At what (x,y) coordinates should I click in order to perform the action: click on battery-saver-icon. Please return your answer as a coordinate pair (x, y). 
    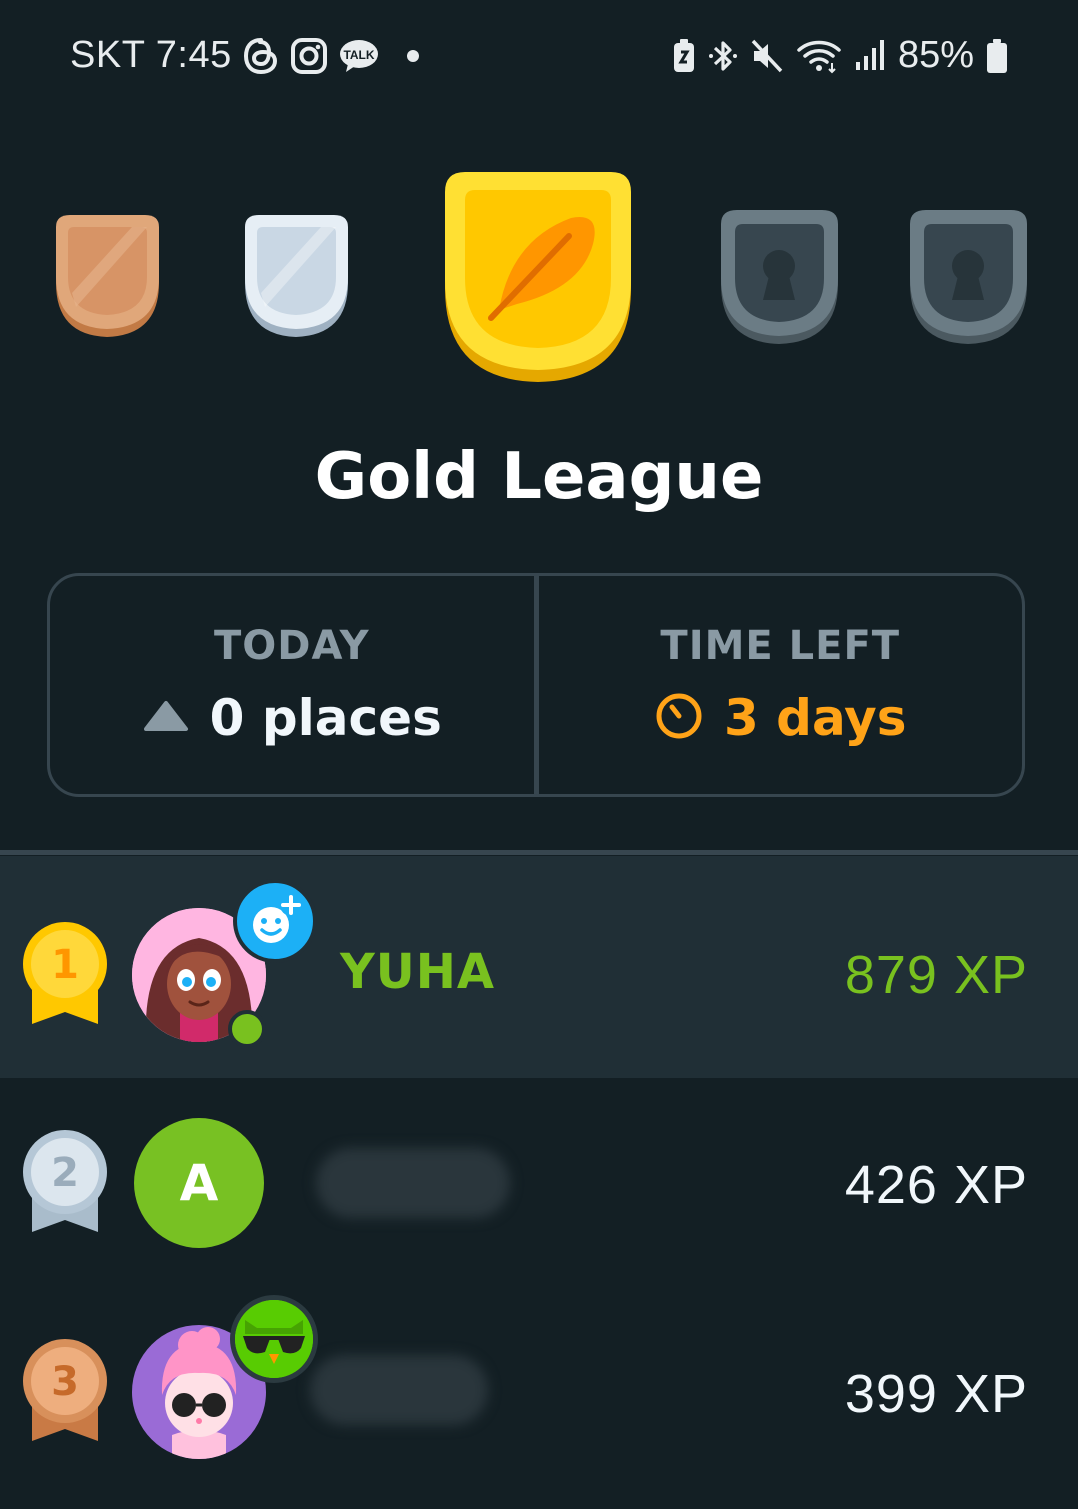
    Looking at the image, I should click on (684, 56).